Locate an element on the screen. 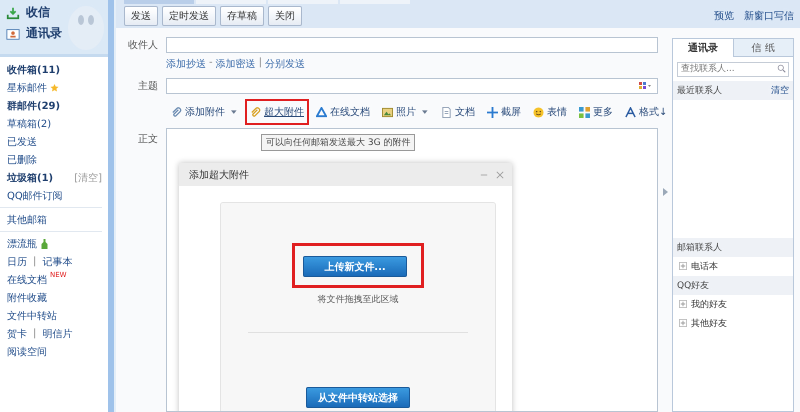 This screenshot has height=412, width=800. folder-link: 收件箱(11) is located at coordinates (33, 69).